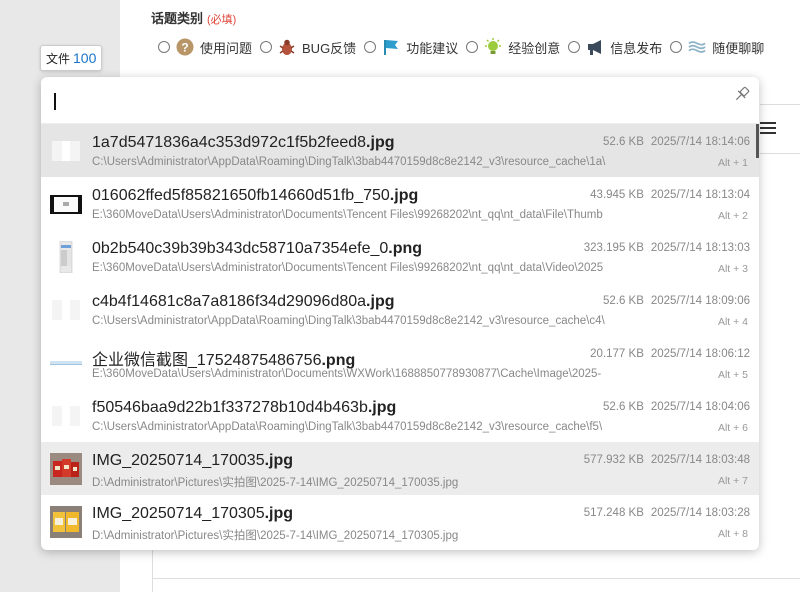  I want to click on question-circle-icon: ?, so click(185, 47).